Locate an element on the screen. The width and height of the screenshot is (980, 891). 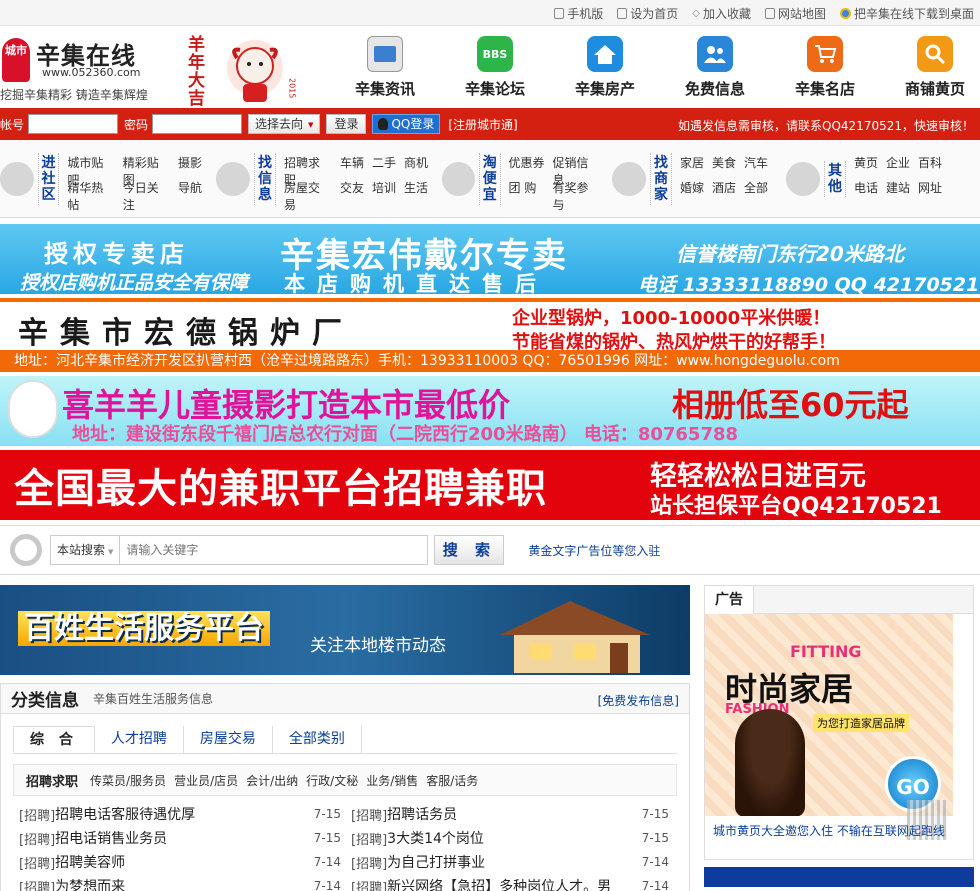
new-year-graphic: 2015 羊年大吉 is located at coordinates (240, 68).